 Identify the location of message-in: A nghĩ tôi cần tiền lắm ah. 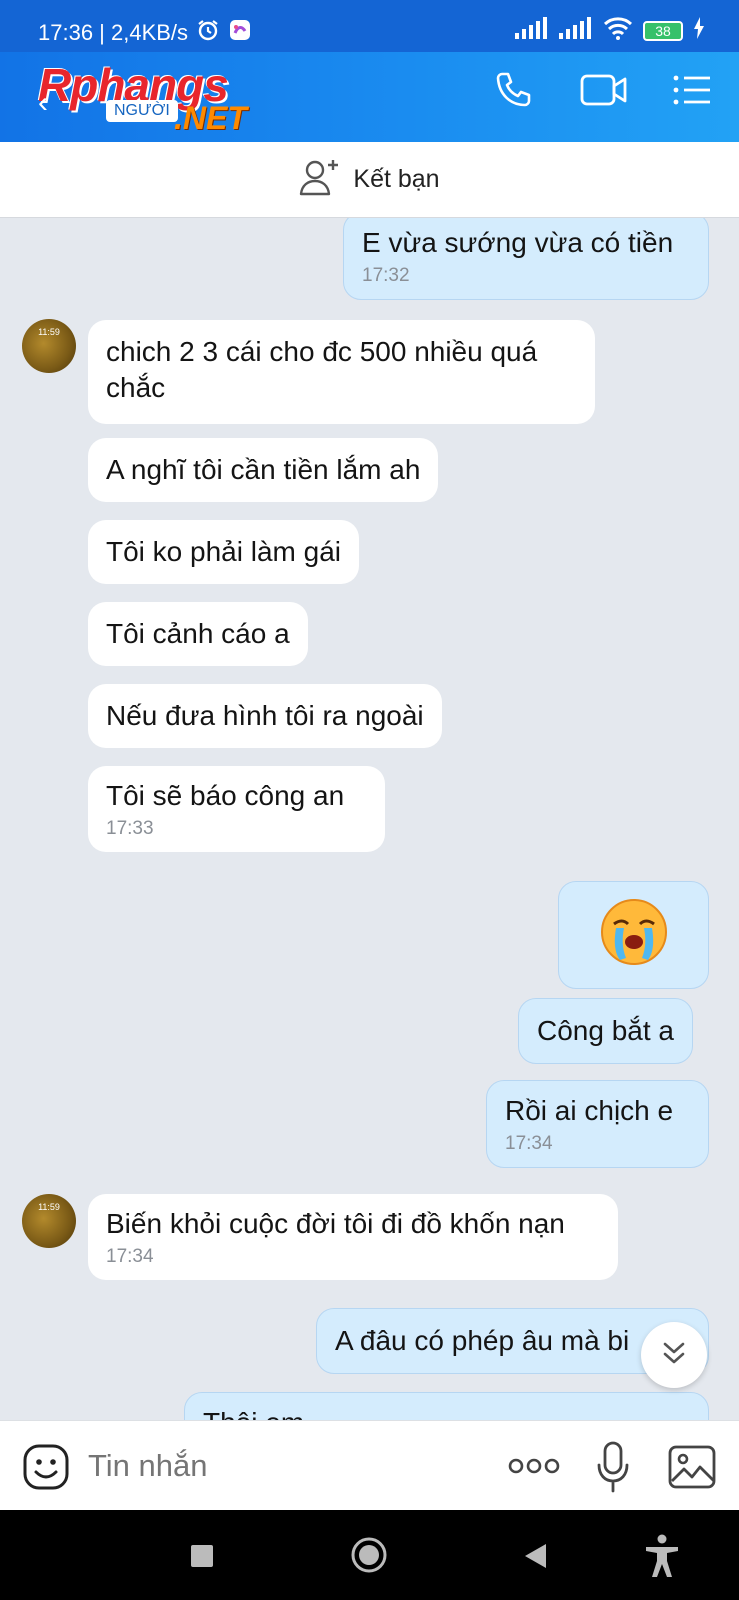
(263, 470).